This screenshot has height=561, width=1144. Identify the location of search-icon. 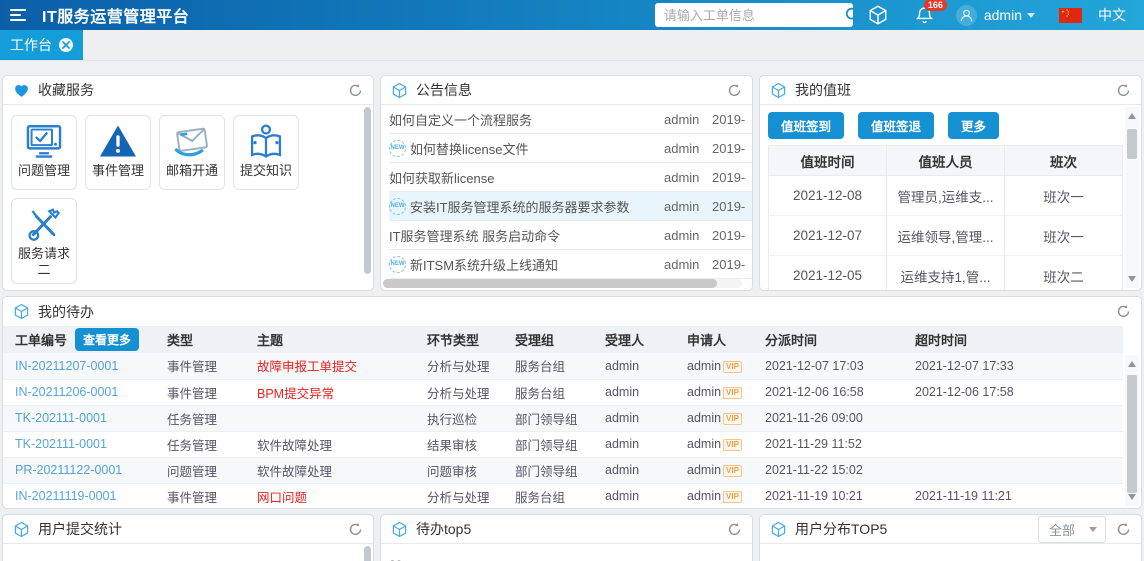
(853, 15).